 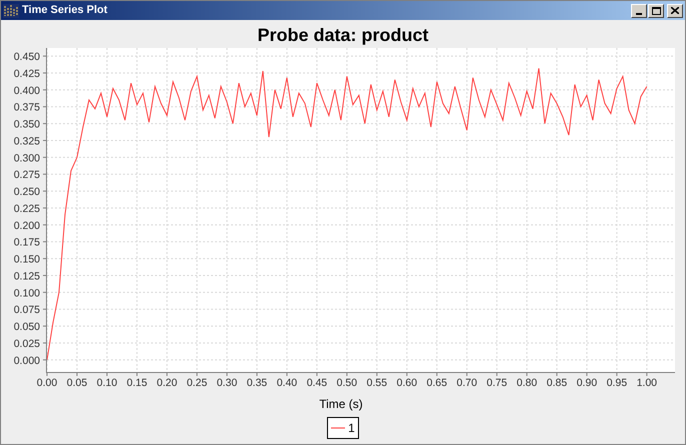 What do you see at coordinates (27, 310) in the screenshot?
I see `y-tick-label: 0.075` at bounding box center [27, 310].